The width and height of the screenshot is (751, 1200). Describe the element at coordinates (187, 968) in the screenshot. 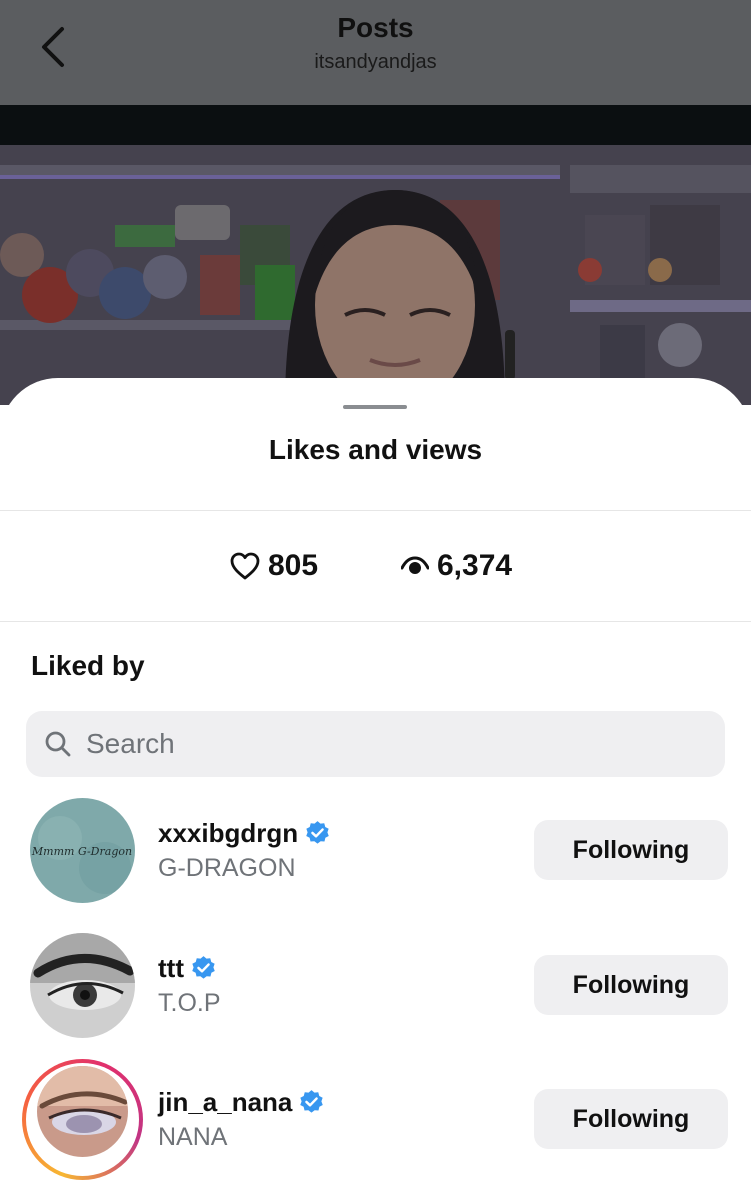

I see `user-name-line: ttt` at that location.